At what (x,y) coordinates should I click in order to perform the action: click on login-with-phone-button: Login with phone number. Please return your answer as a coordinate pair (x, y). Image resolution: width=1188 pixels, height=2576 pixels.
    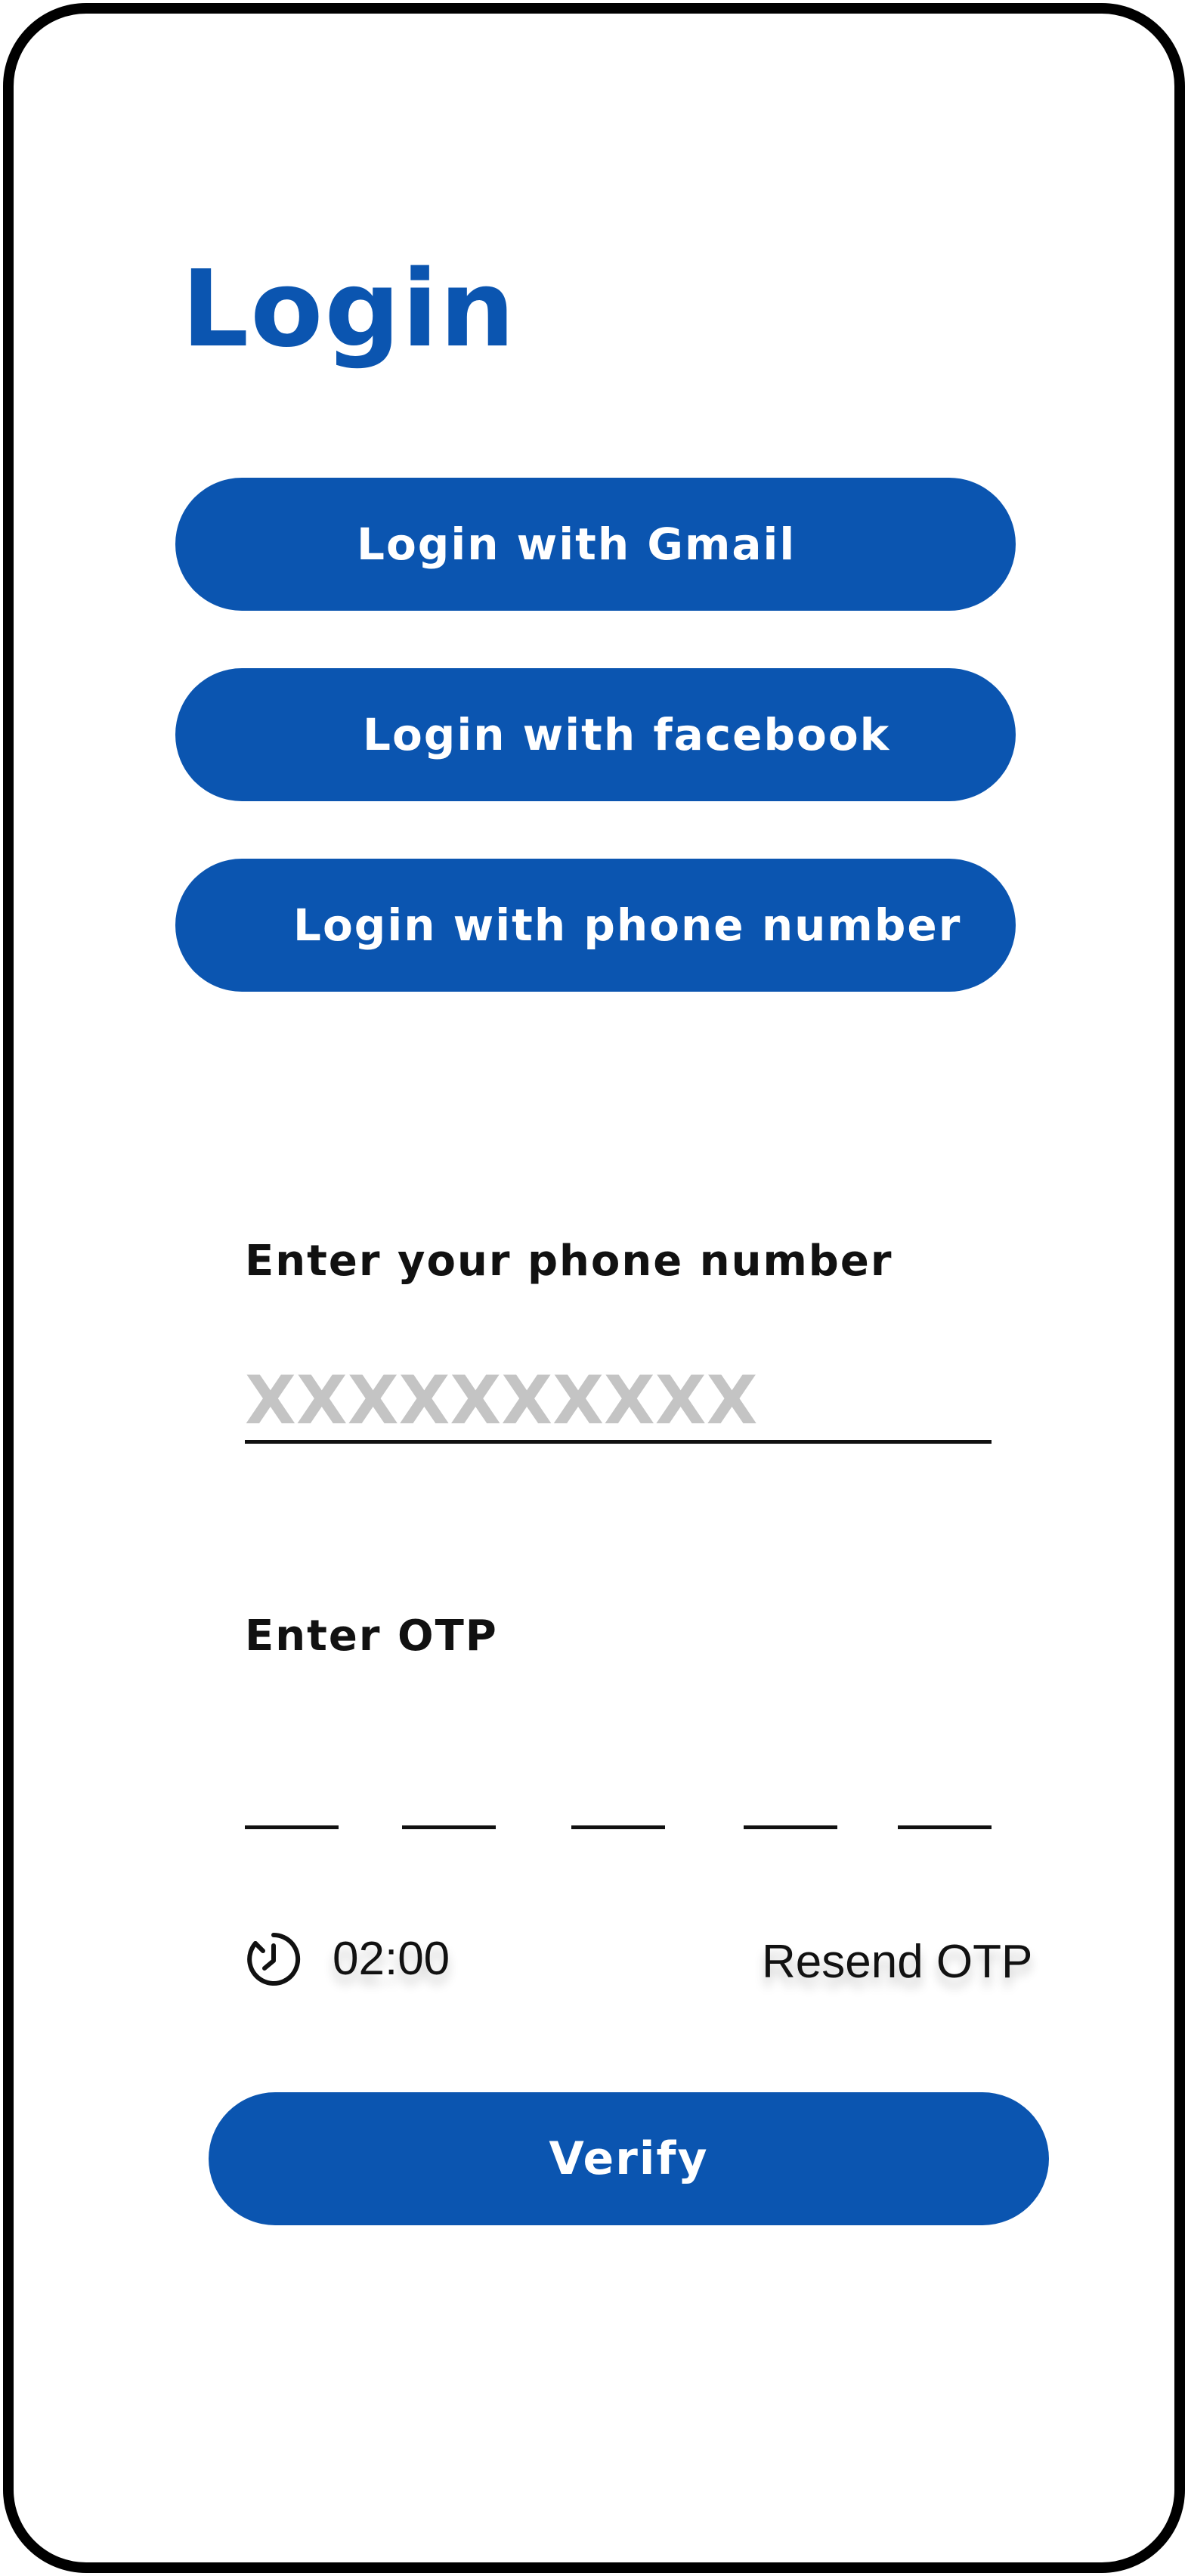
    Looking at the image, I should click on (595, 925).